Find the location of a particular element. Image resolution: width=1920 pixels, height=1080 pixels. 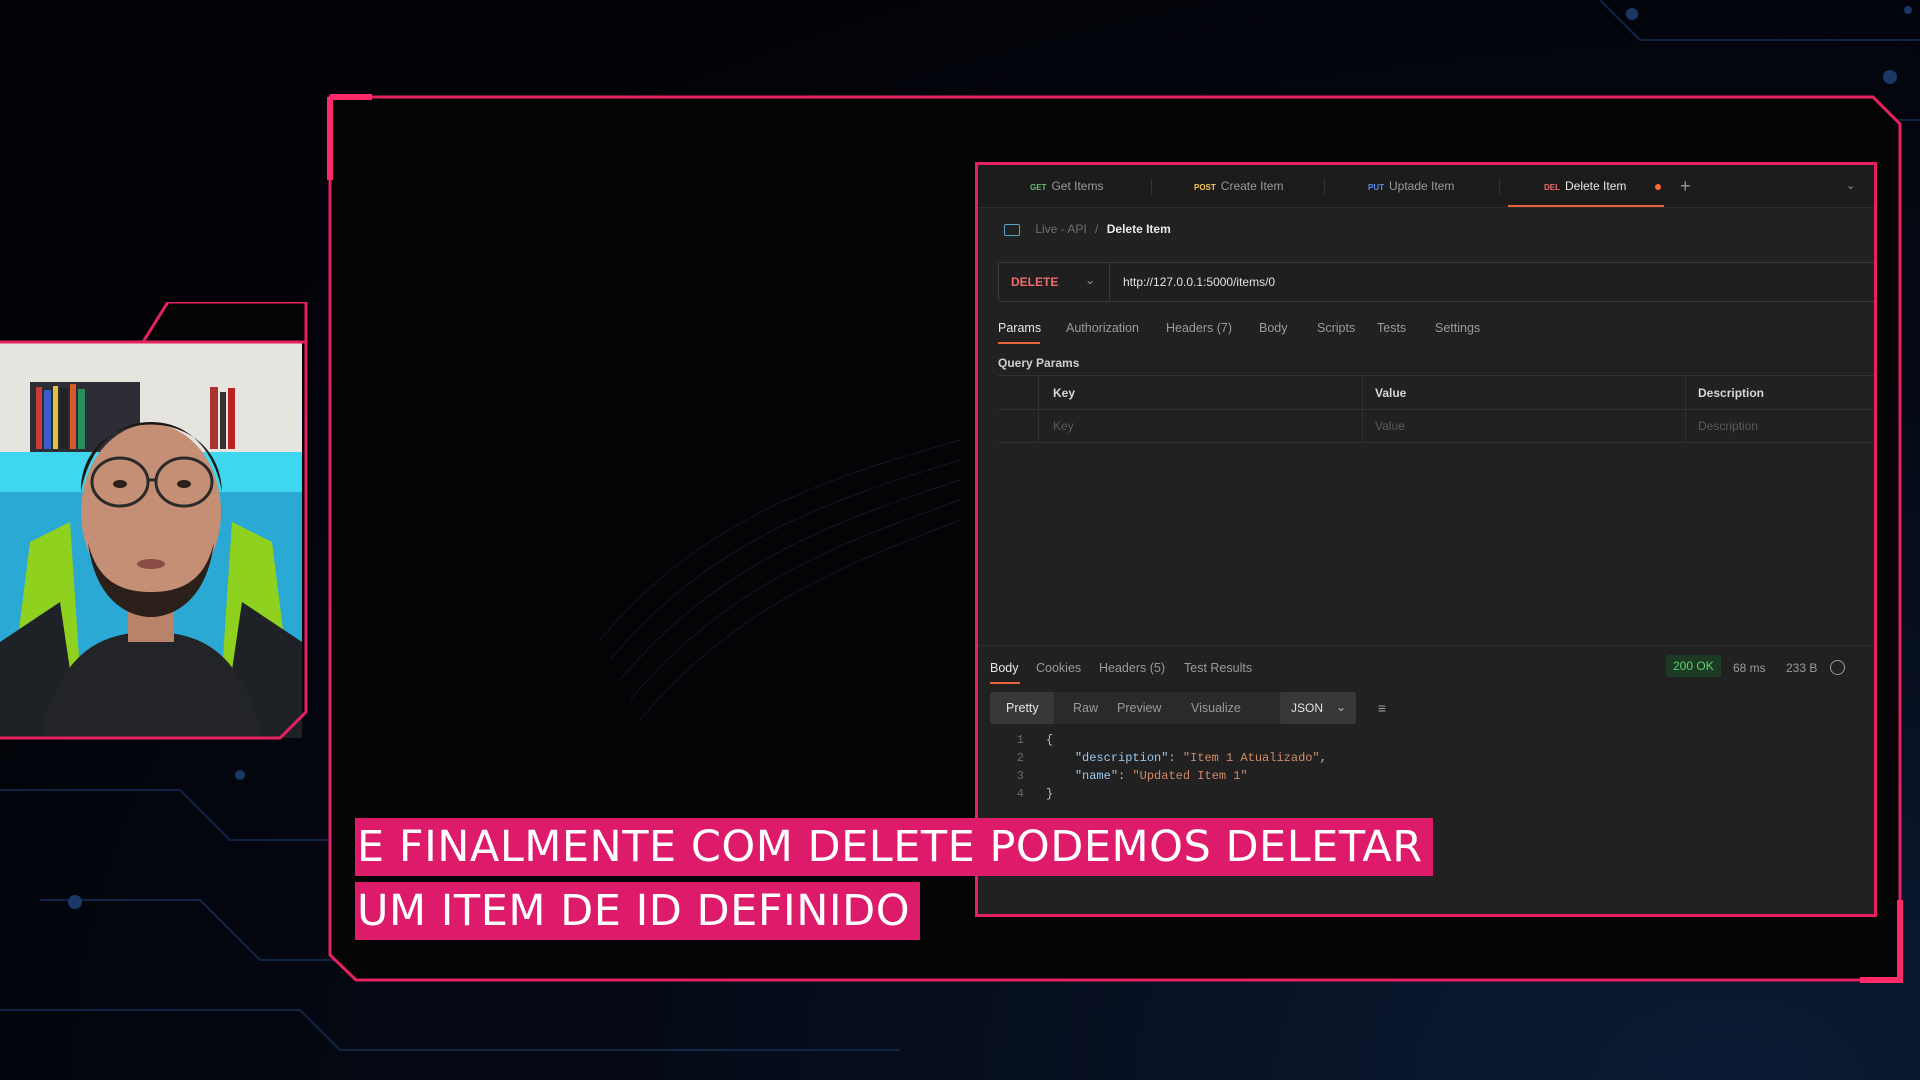

active-response-tab-indicator is located at coordinates (1005, 683).